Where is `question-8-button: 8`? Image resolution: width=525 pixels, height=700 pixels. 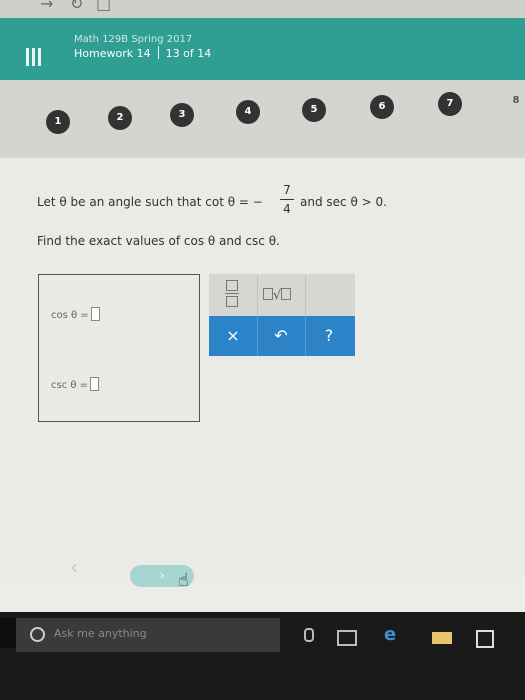
question-8-button: 8 is located at coordinates (514, 101).